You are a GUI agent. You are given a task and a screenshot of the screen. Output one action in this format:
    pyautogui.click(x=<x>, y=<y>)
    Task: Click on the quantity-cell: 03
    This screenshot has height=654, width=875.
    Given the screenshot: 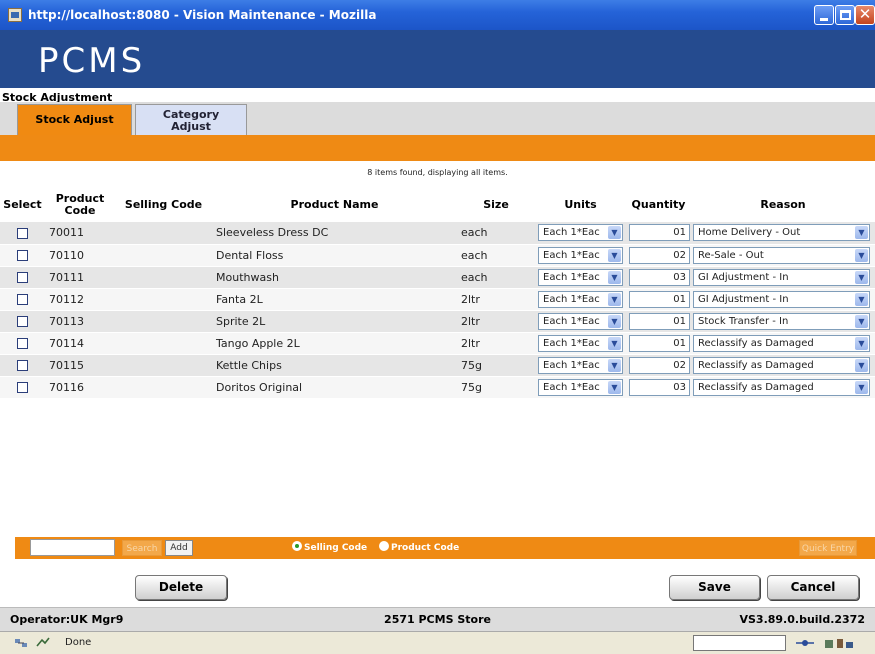 What is the action you would take?
    pyautogui.click(x=658, y=387)
    